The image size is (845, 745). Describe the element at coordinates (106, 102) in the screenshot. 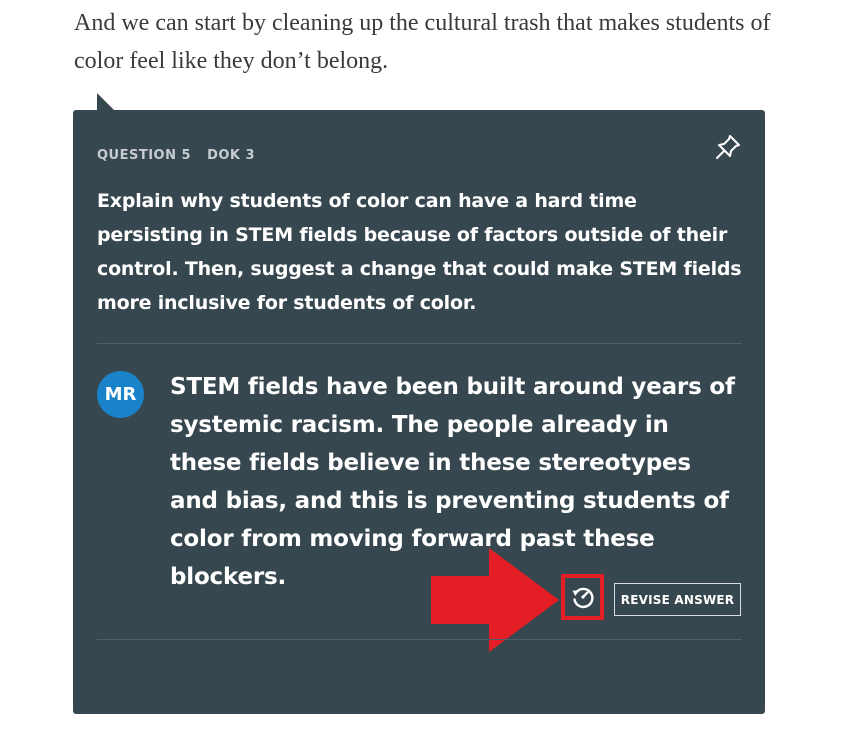

I see `card-pointer` at that location.